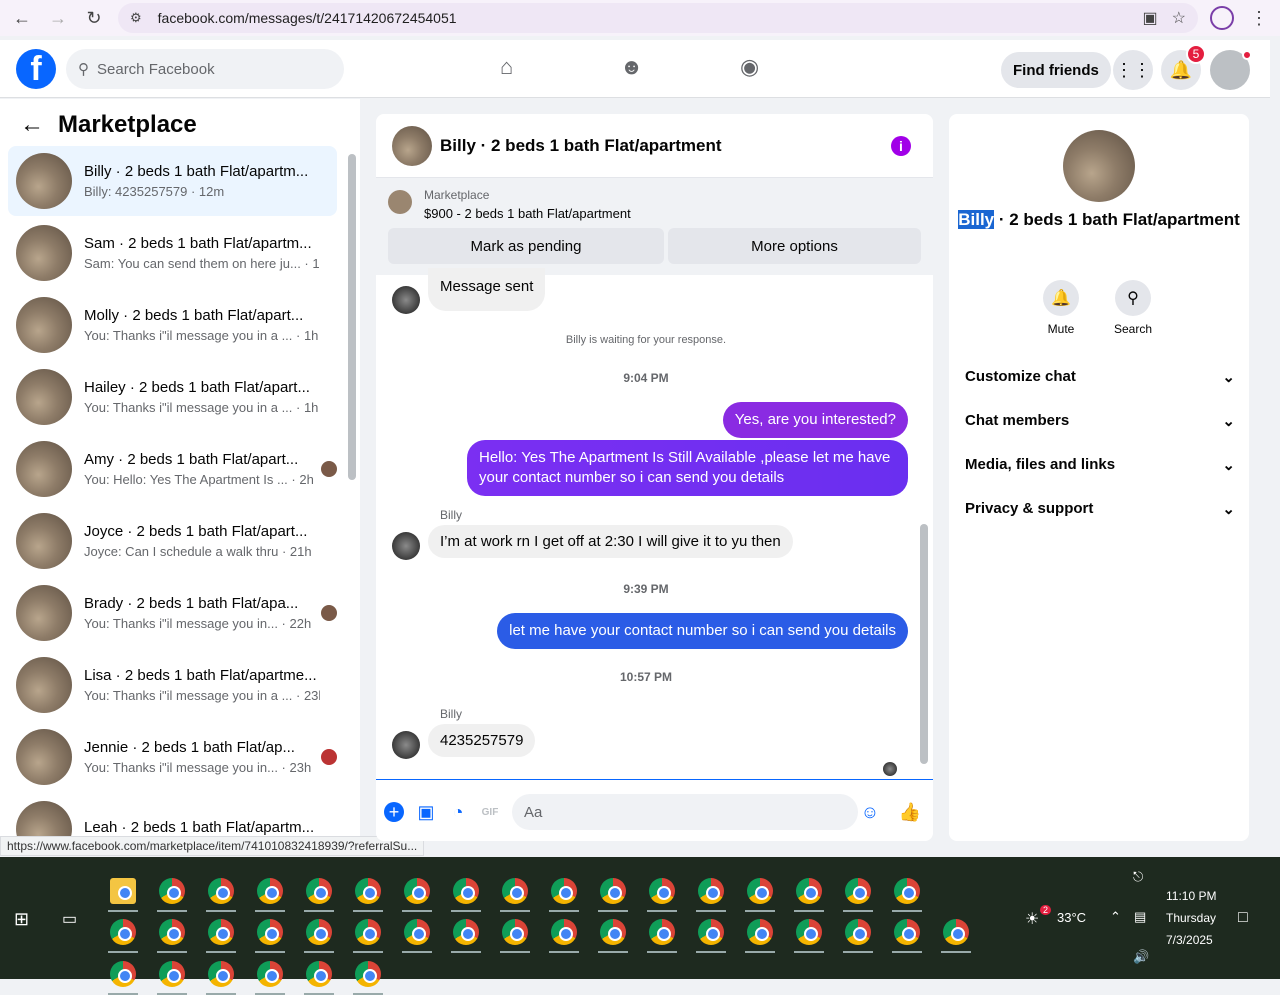 This screenshot has height=995, width=1280. What do you see at coordinates (1133, 70) in the screenshot?
I see `menu-grid-icon: ⋮⋮` at bounding box center [1133, 70].